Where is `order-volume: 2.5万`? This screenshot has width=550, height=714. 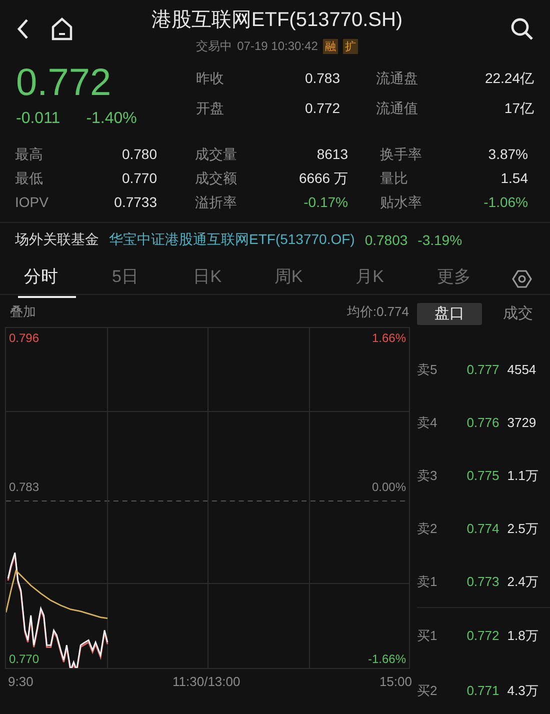
order-volume: 2.5万 is located at coordinates (523, 529).